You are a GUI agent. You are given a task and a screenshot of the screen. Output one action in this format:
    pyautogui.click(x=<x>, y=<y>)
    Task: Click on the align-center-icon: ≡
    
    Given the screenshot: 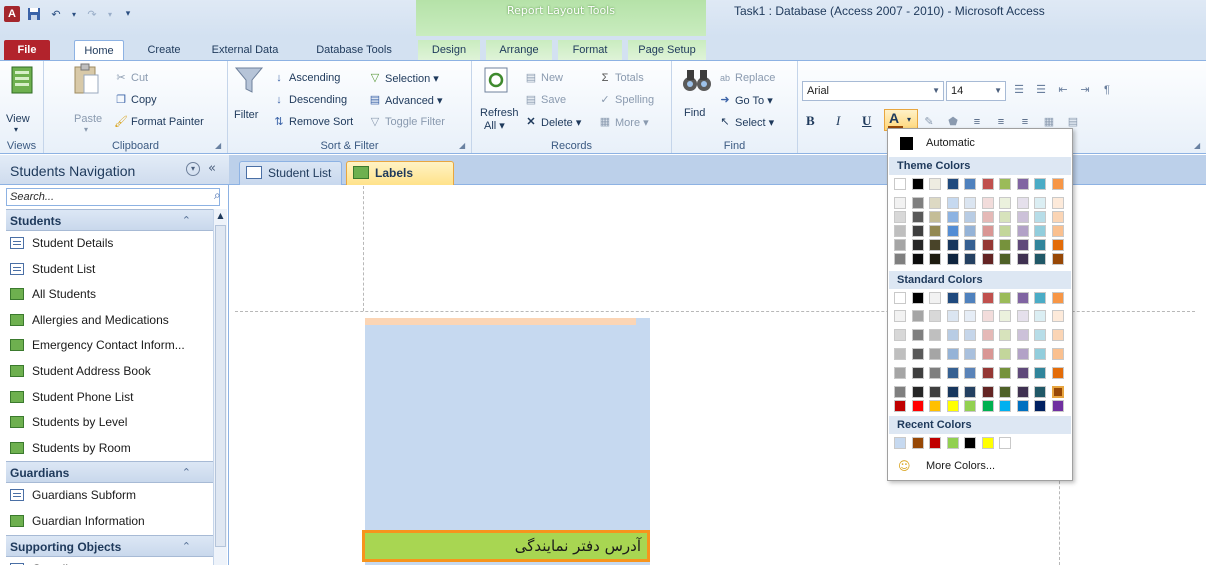 What is the action you would take?
    pyautogui.click(x=1001, y=122)
    